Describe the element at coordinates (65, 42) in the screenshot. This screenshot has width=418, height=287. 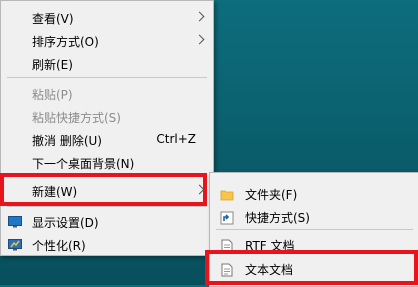
I see `menu-item-label: 排序方式(O)` at that location.